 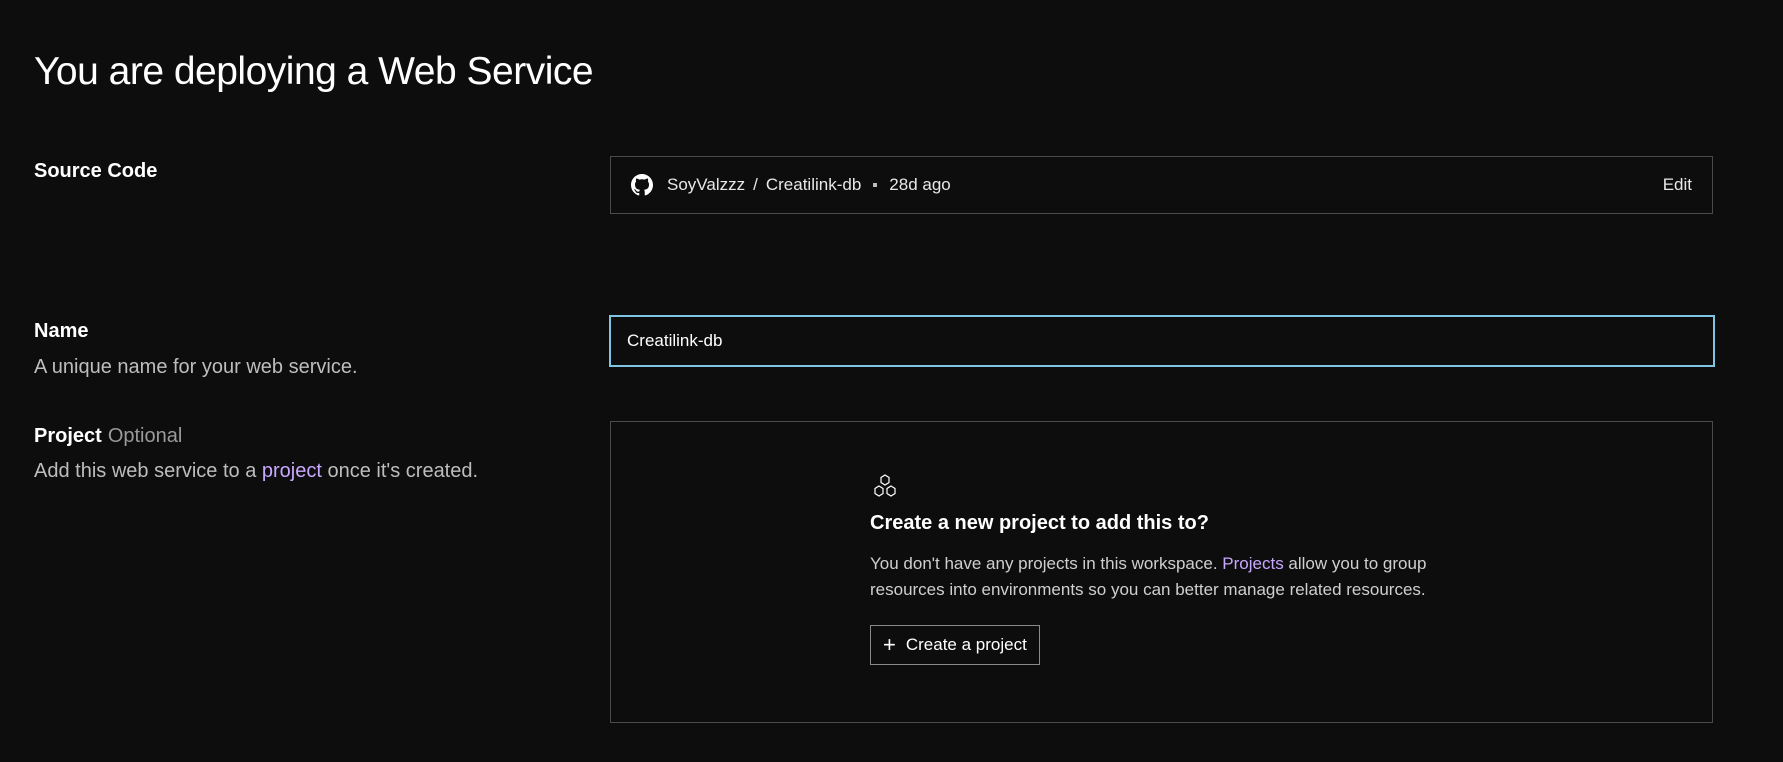 What do you see at coordinates (145, 436) in the screenshot?
I see `optional-label: Optional` at bounding box center [145, 436].